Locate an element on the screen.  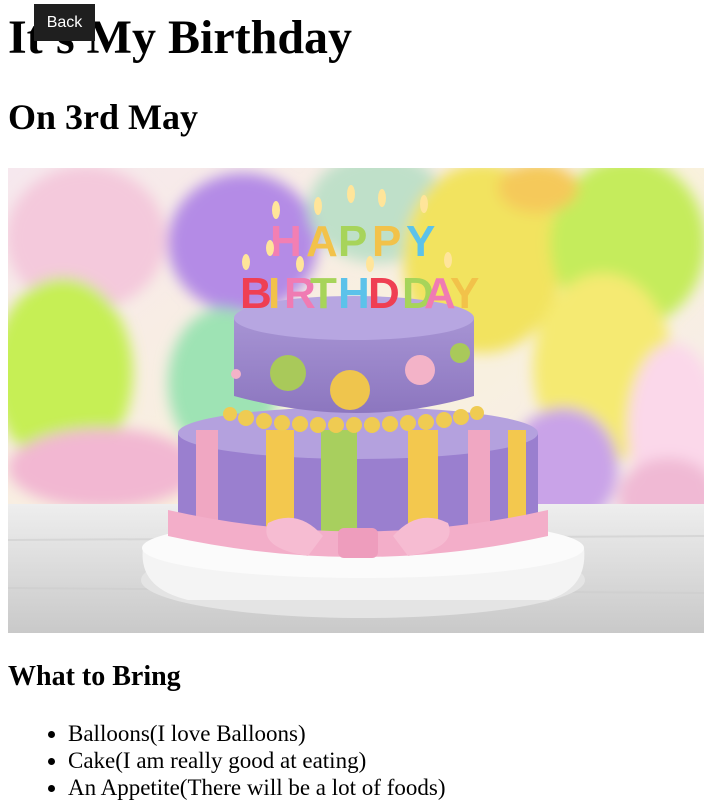
svg-text: D is located at coordinates (384, 293).